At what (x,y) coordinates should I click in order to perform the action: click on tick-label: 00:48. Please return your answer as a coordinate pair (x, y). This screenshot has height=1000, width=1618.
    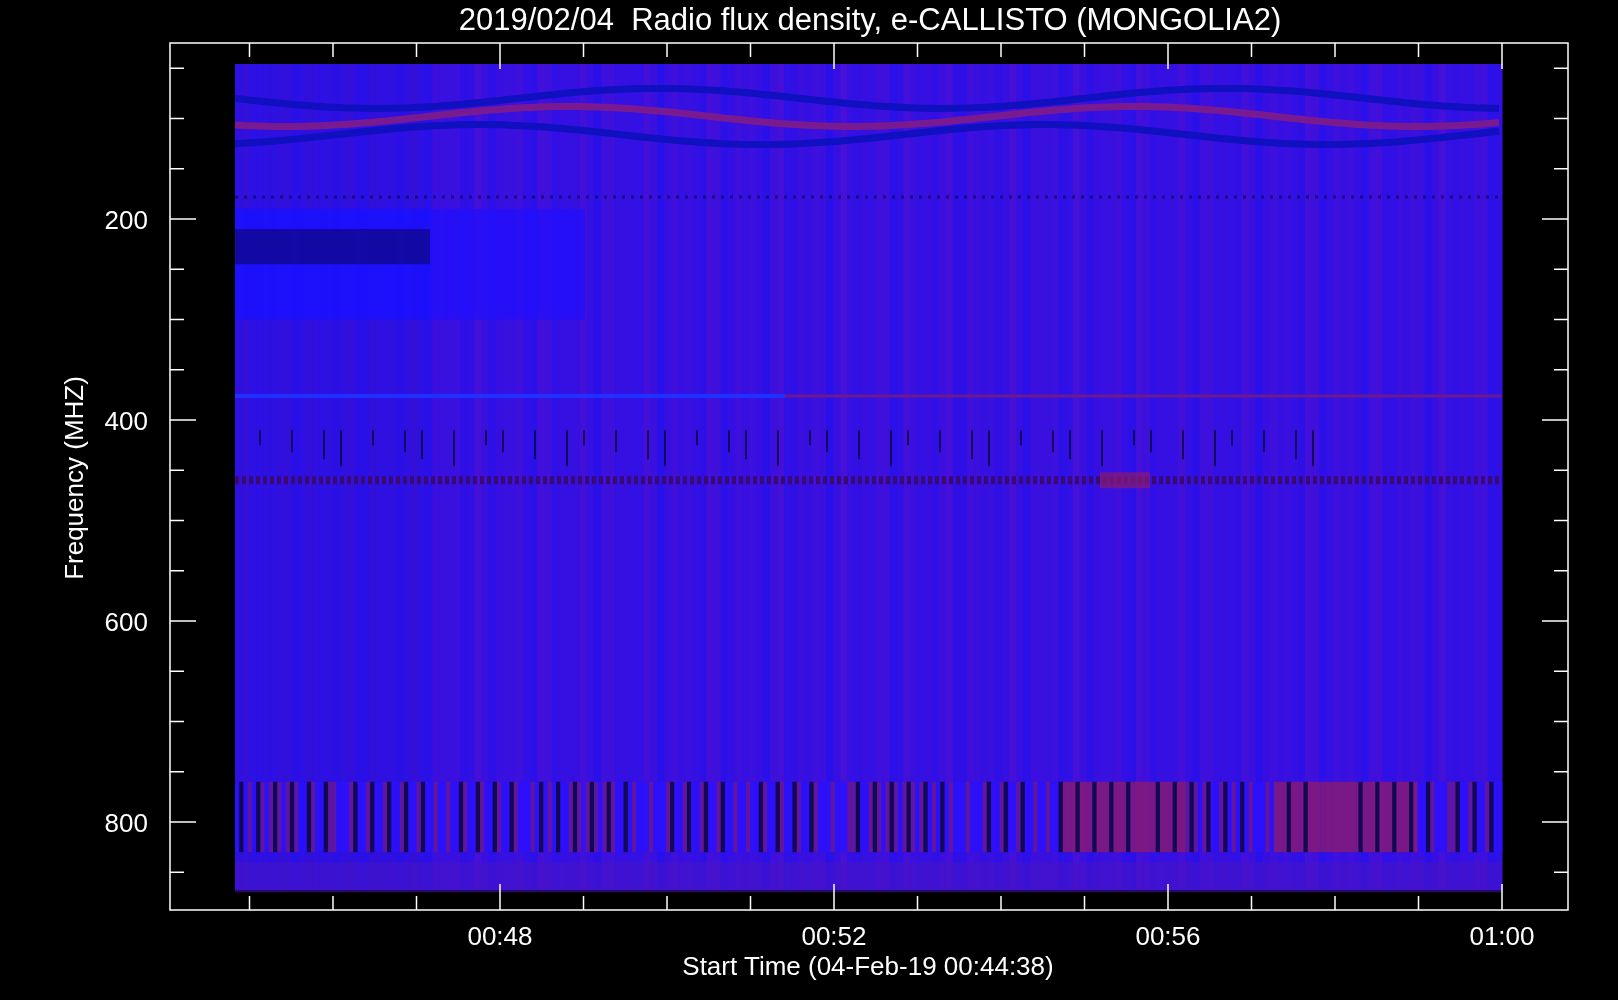
    Looking at the image, I should click on (500, 936).